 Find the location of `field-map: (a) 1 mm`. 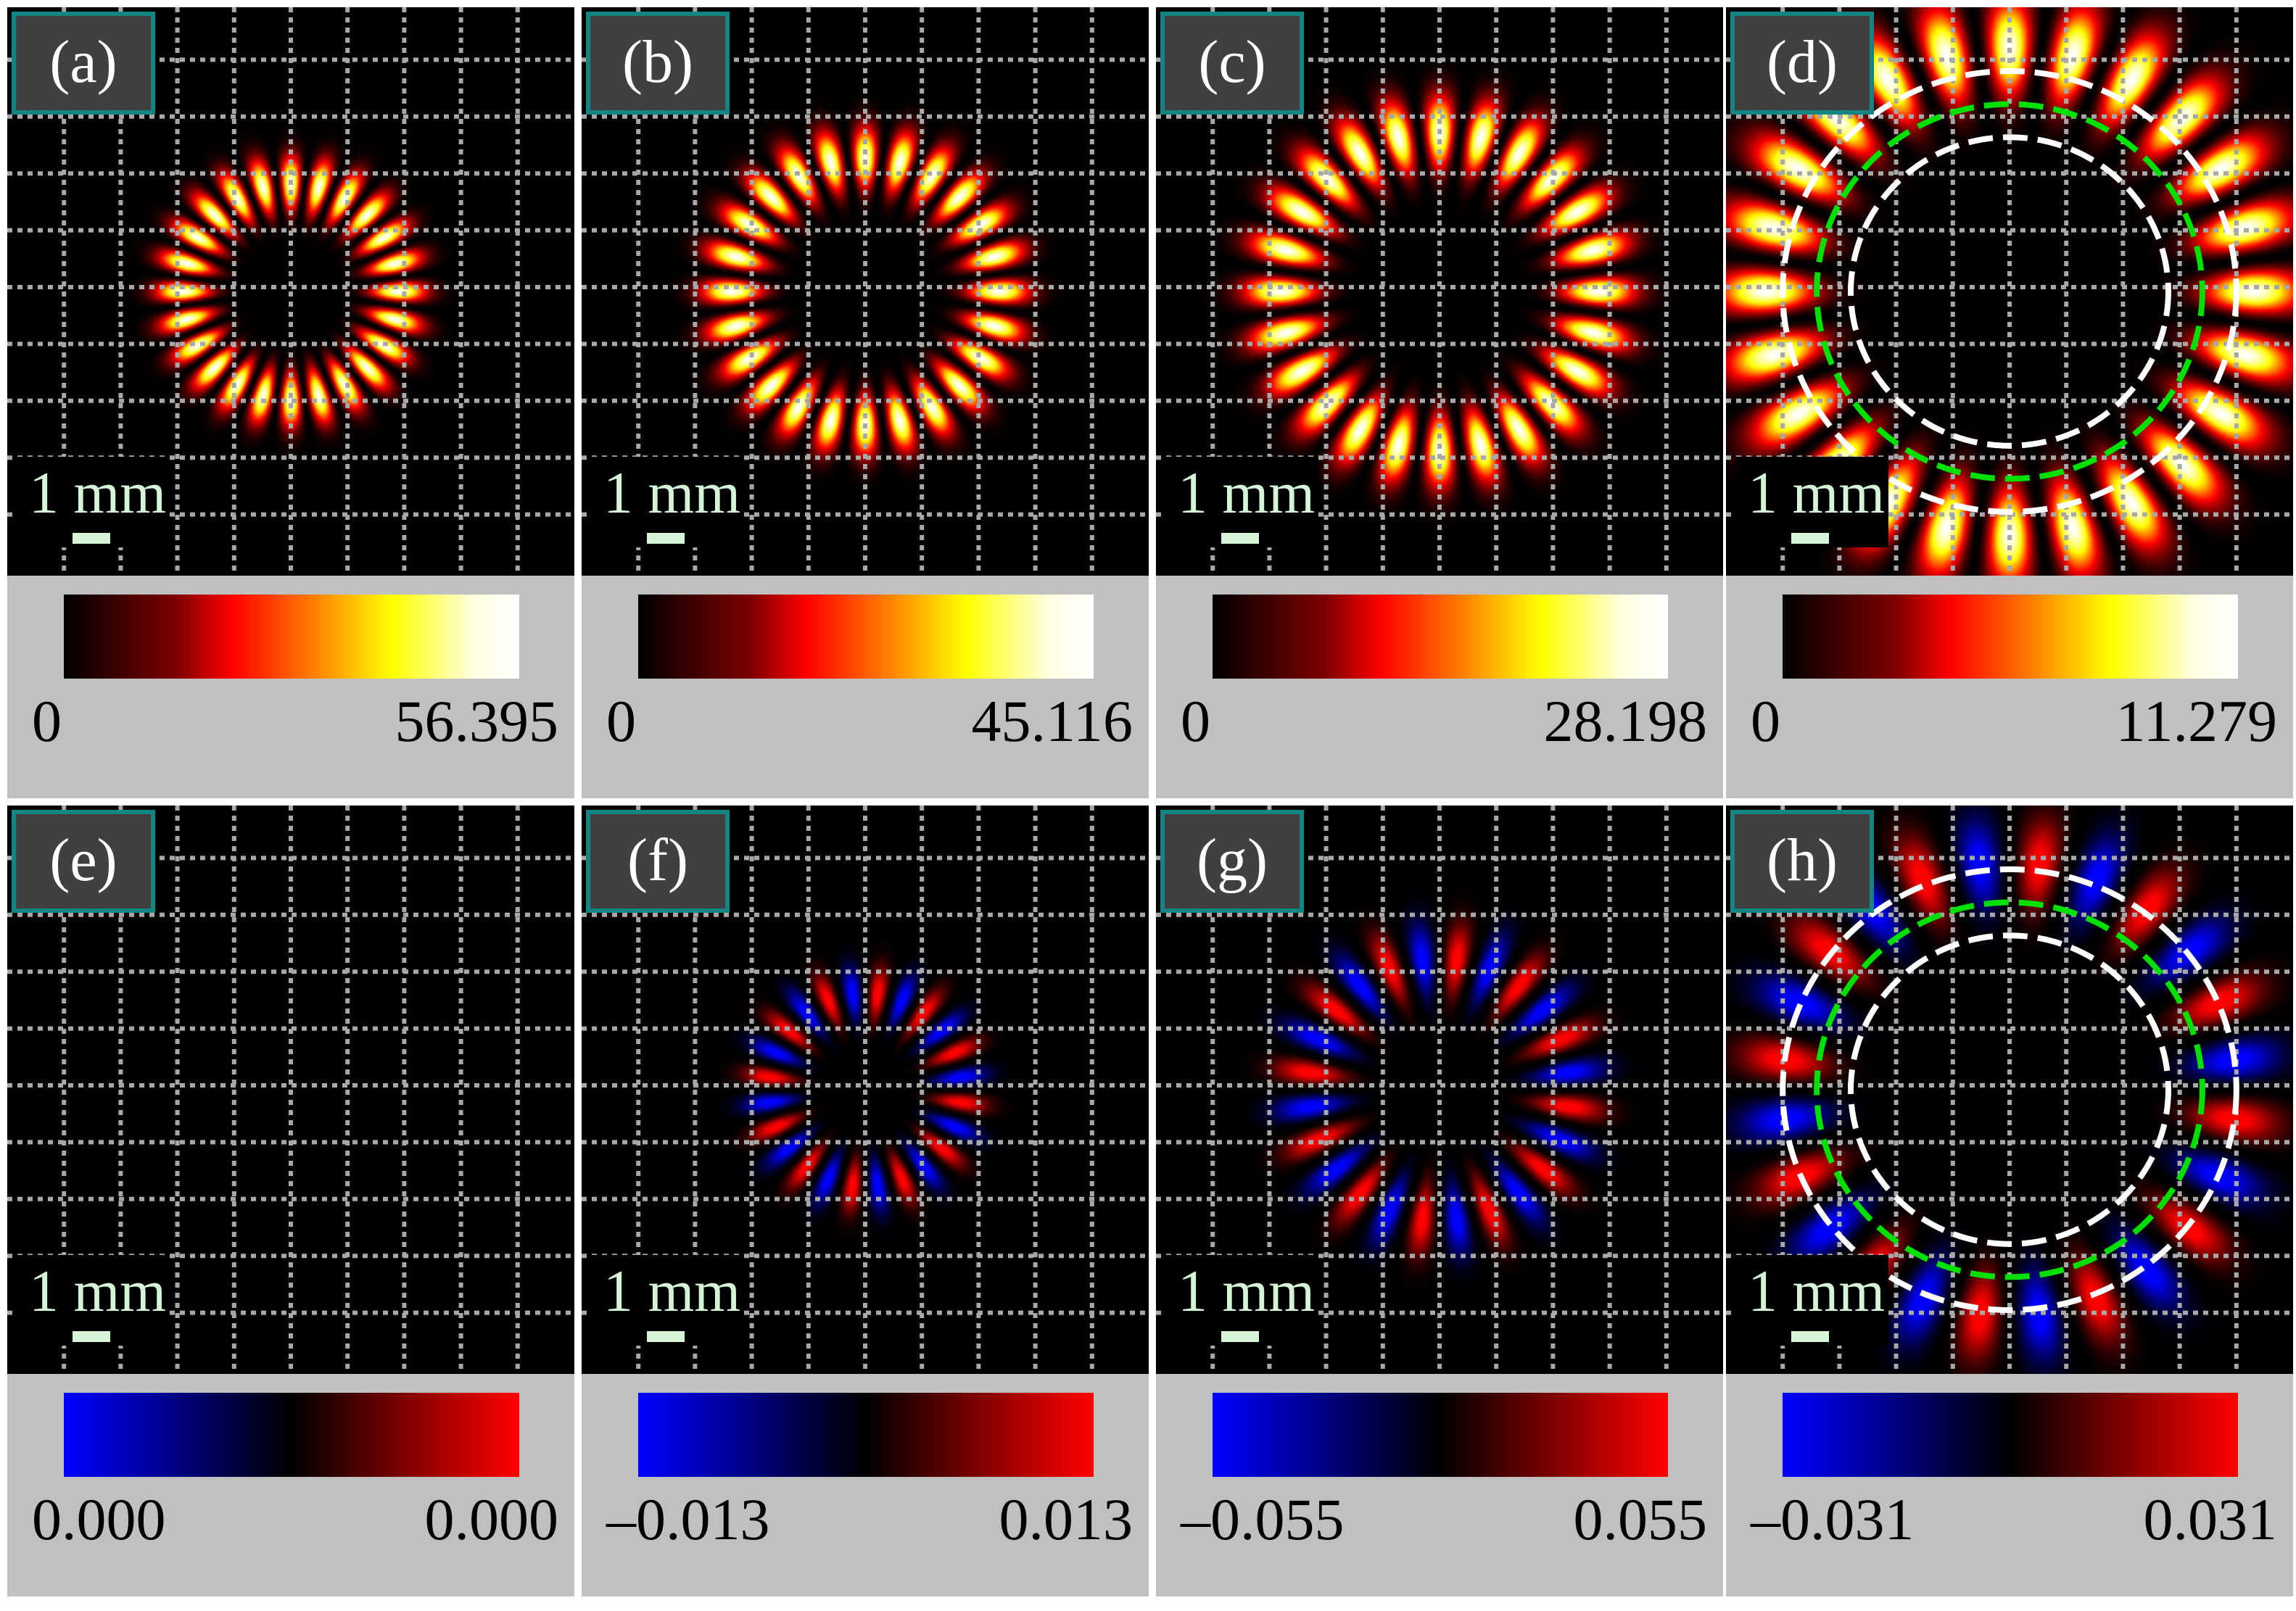

field-map: (a) 1 mm is located at coordinates (290, 291).